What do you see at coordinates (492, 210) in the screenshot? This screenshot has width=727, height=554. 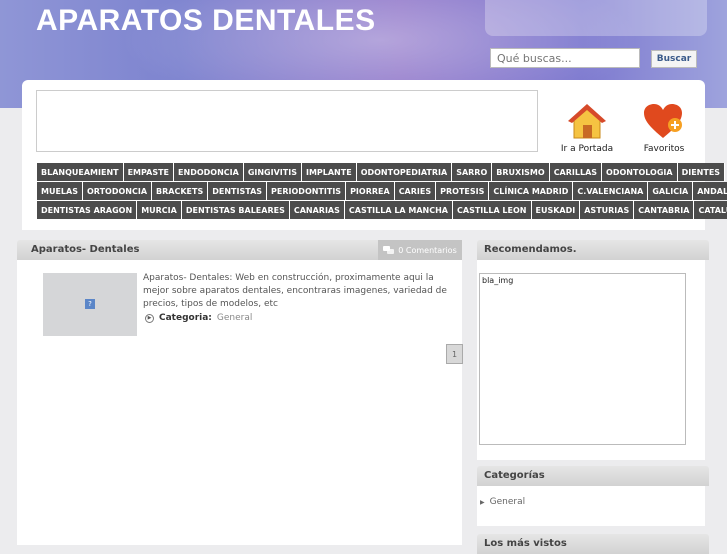 I see `nav-item-castilla-leon: CASTILLA LEON` at bounding box center [492, 210].